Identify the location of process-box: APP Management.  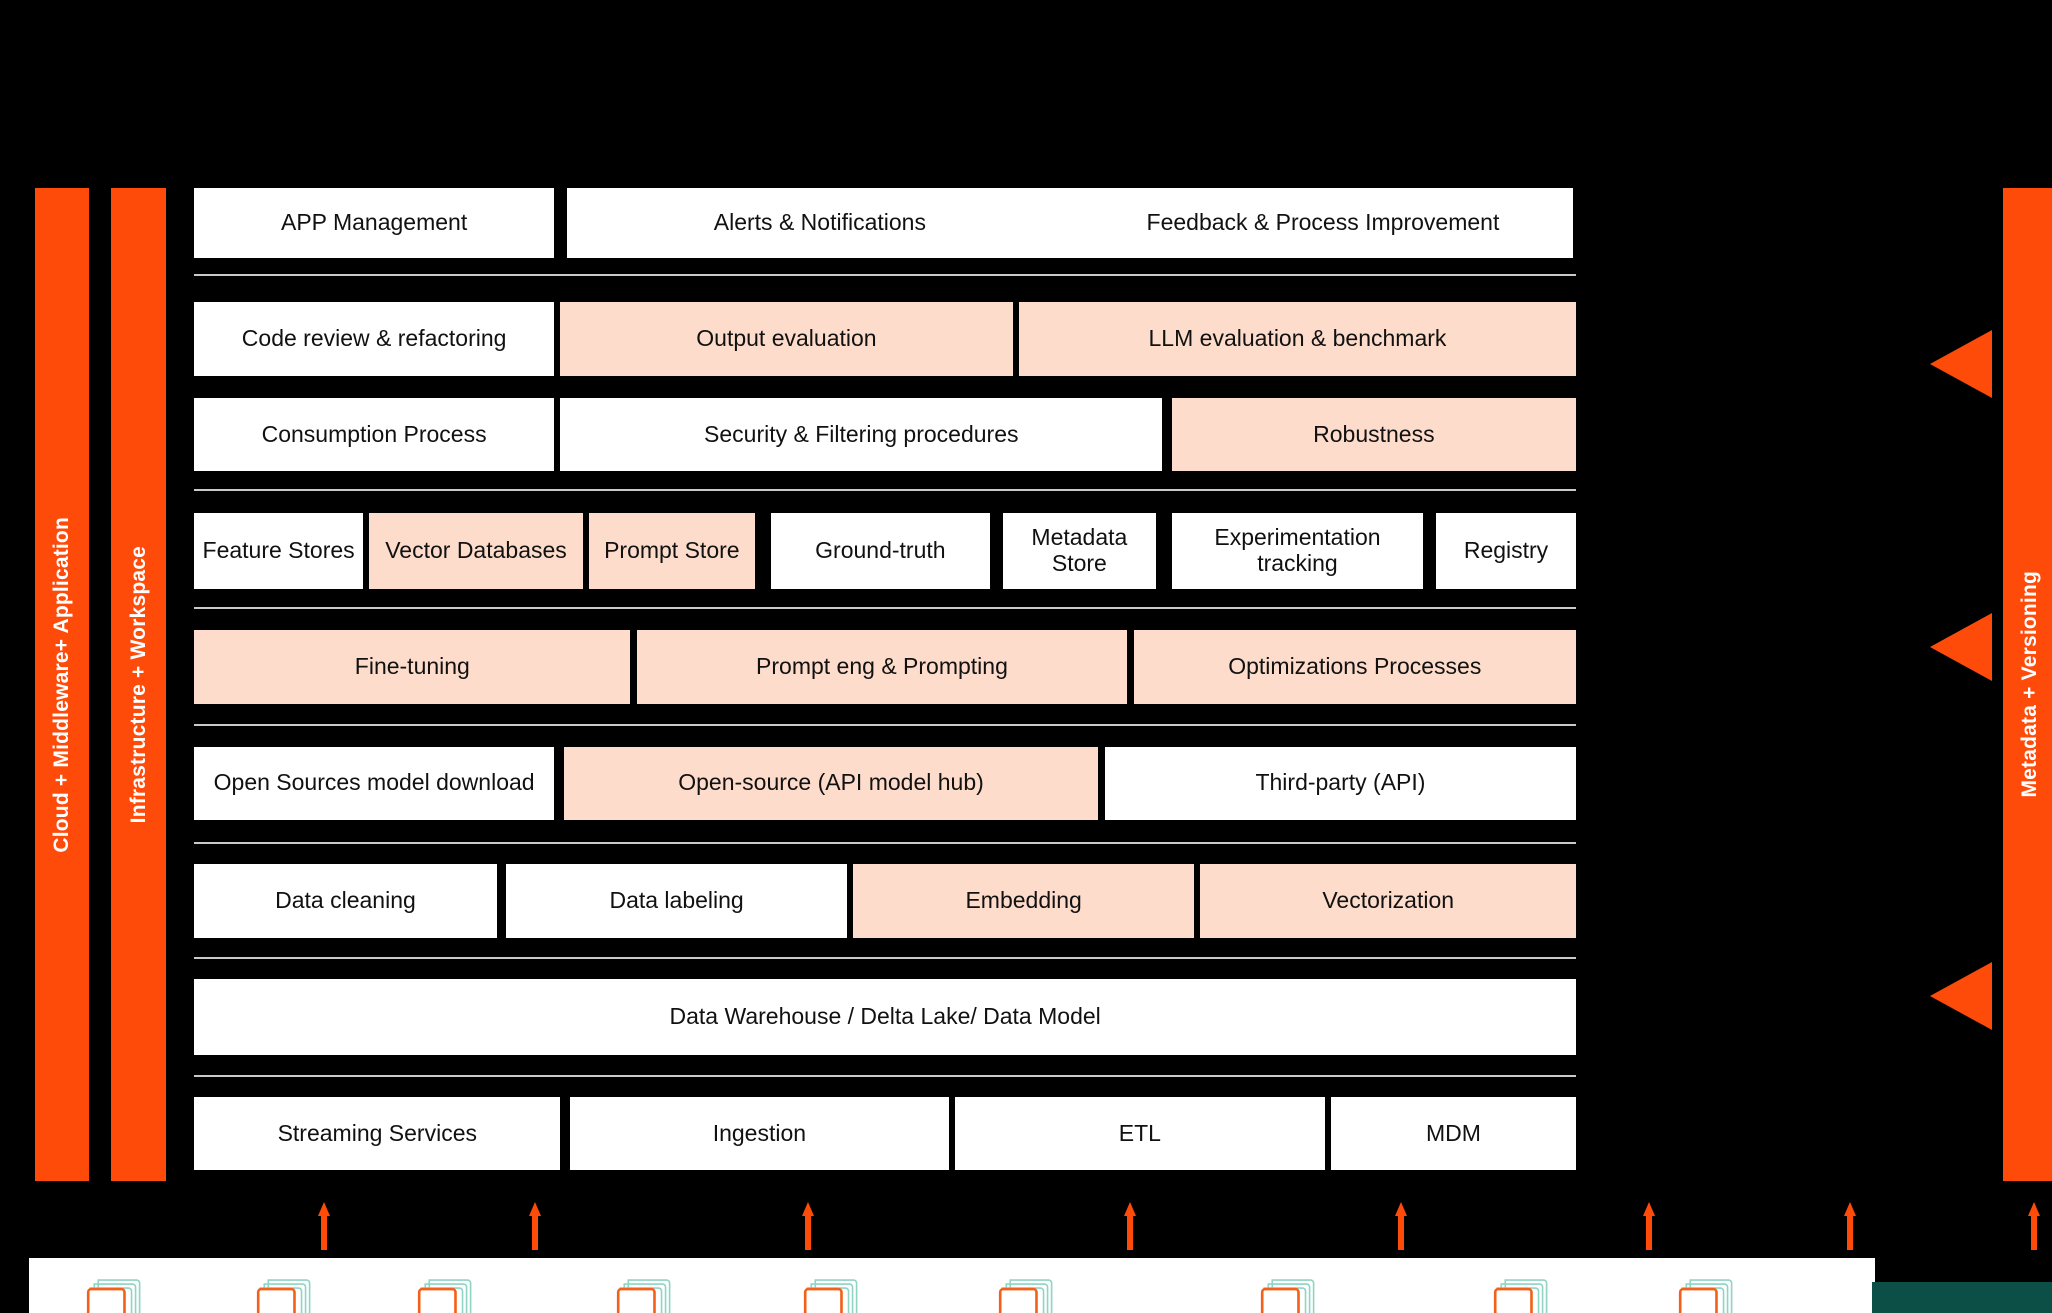
(374, 222).